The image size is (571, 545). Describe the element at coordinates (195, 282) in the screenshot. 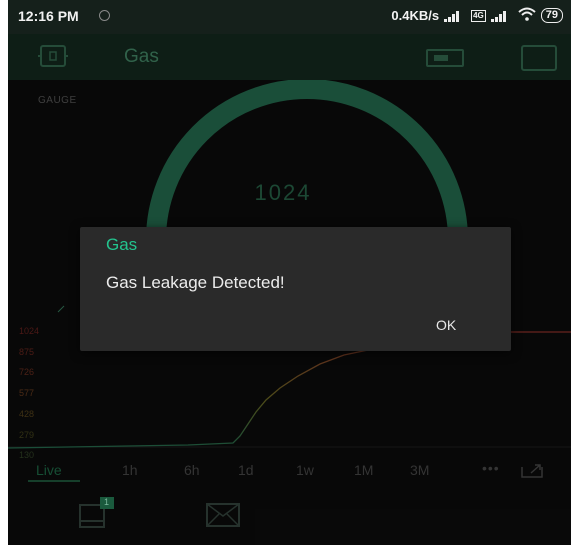

I see `dialog-message: Gas Leakage Detected!` at that location.